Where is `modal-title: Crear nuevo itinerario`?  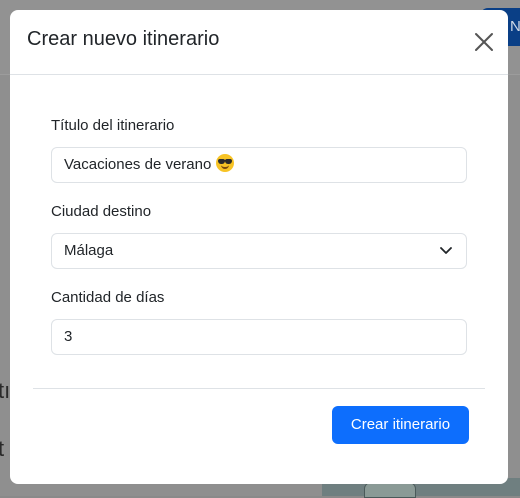 modal-title: Crear nuevo itinerario is located at coordinates (123, 39).